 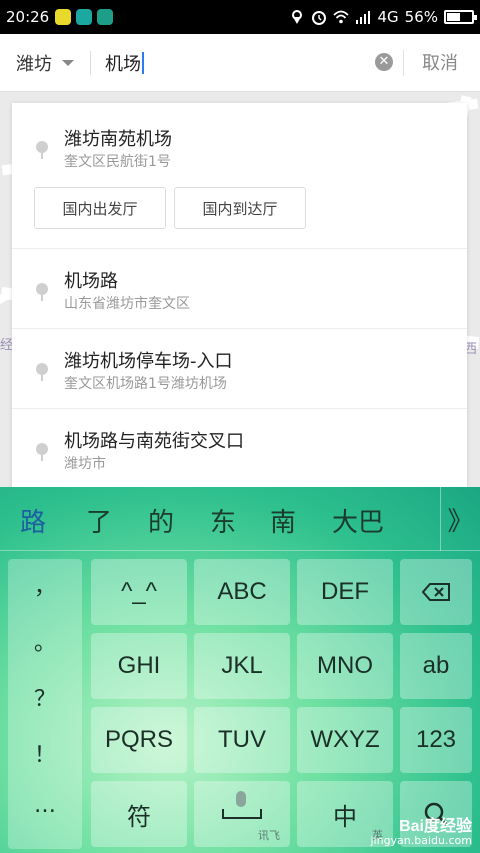 I want to click on punct-question: ？, so click(x=45, y=697).